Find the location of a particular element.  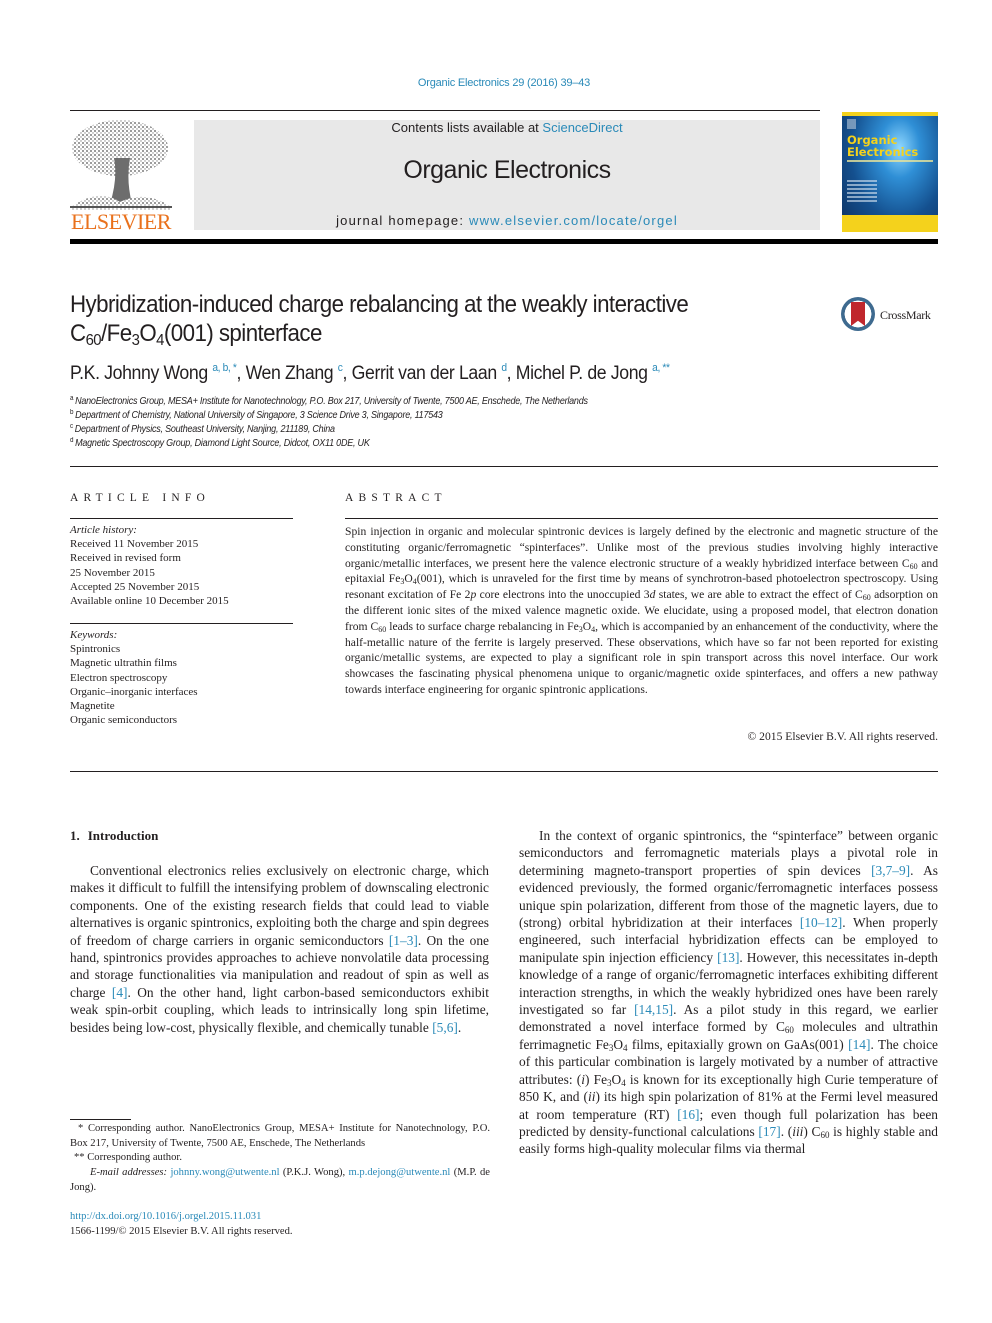

title-line-2: C60/Fe3O4(001) spinterface is located at coordinates (196, 334).